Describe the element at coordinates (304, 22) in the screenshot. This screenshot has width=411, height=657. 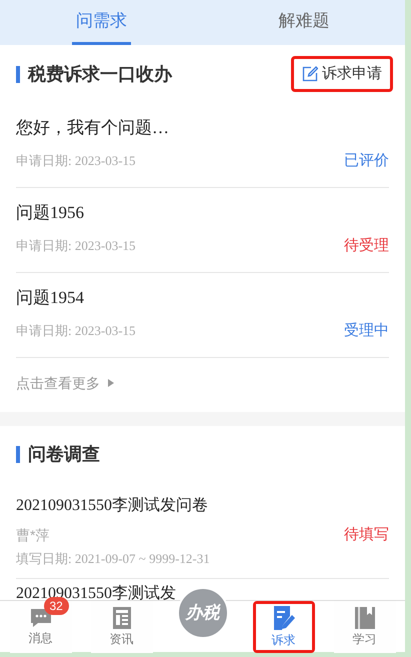
I see `tab: 解难题` at that location.